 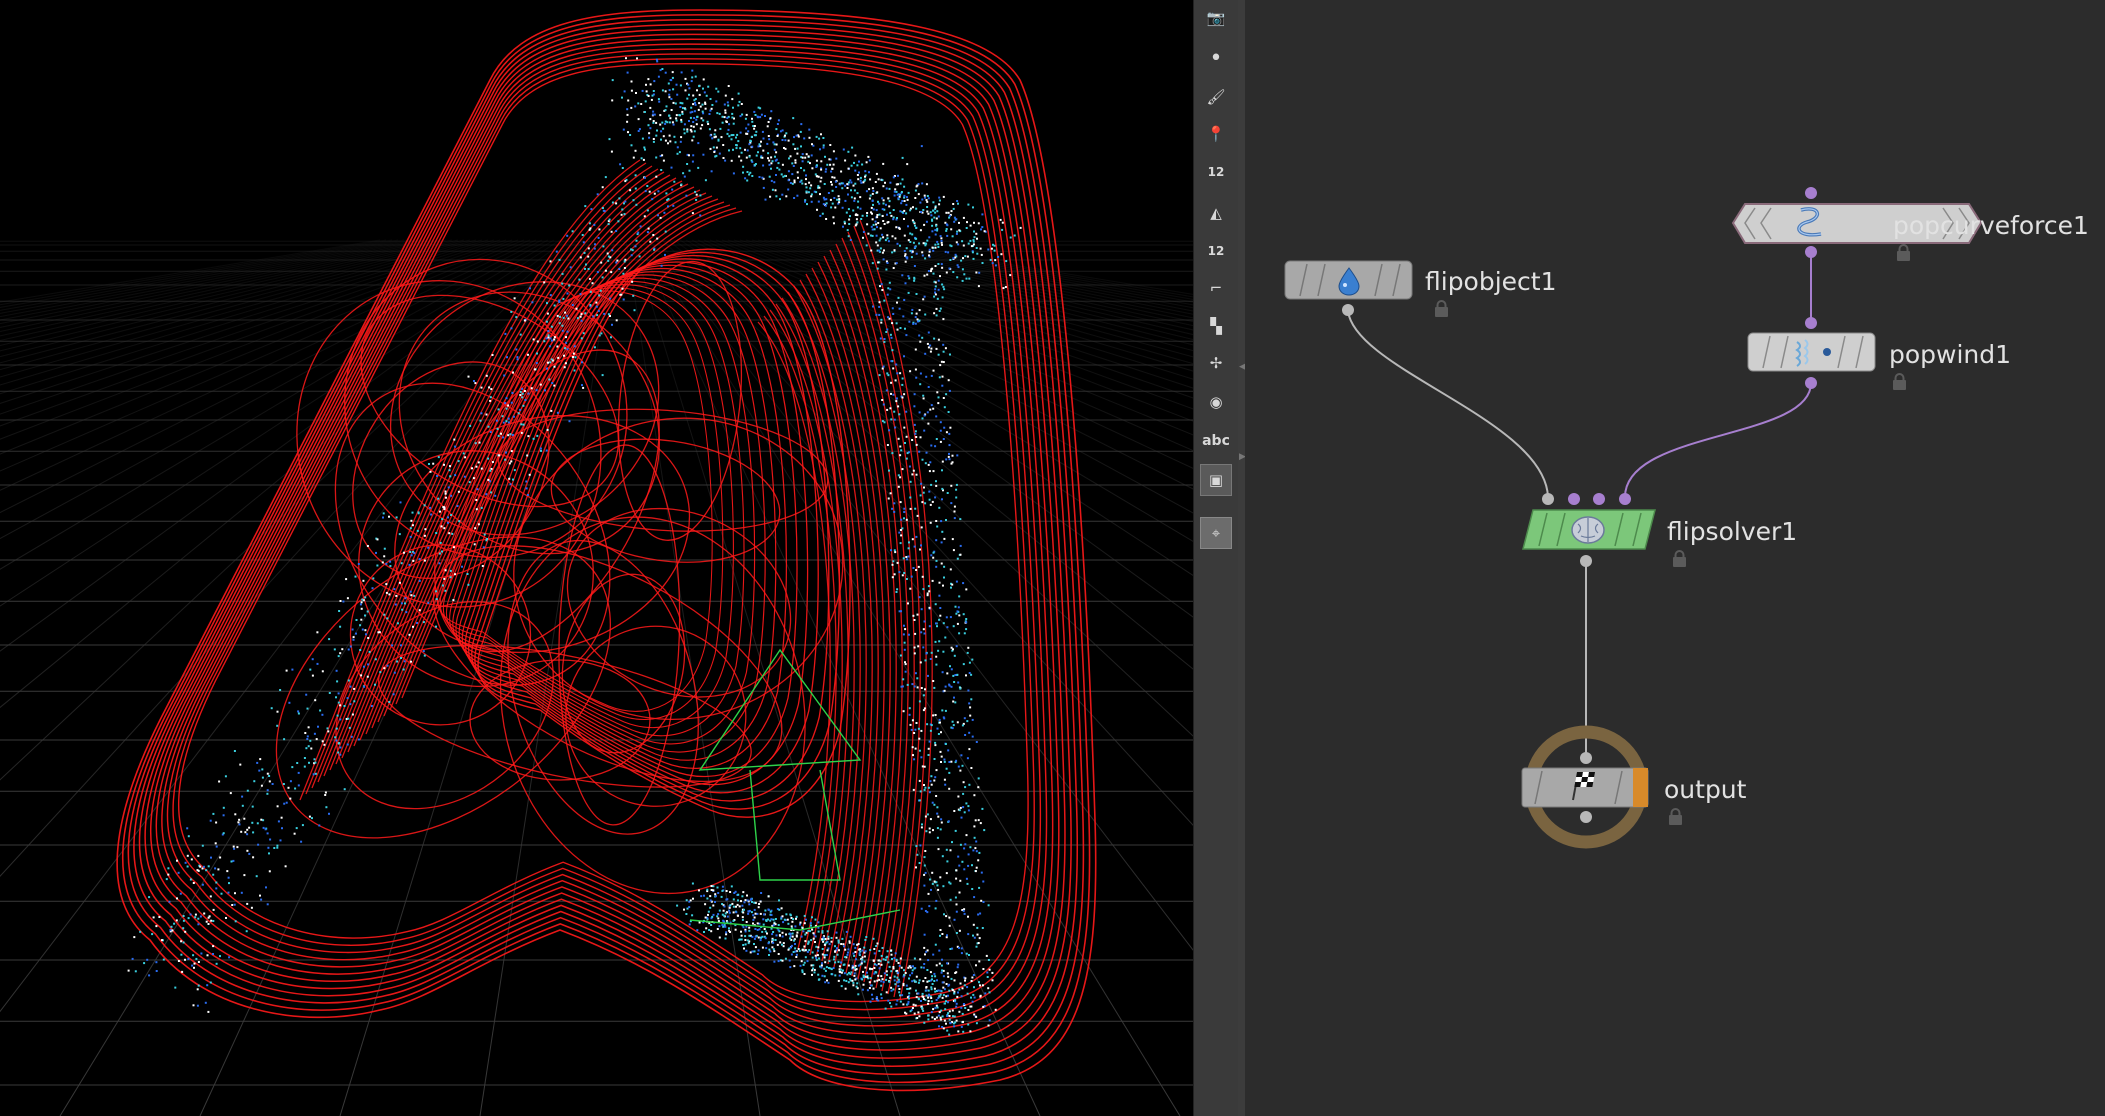 I want to click on node-popcurveforce1: popcurveforce1, so click(x=1910, y=224).